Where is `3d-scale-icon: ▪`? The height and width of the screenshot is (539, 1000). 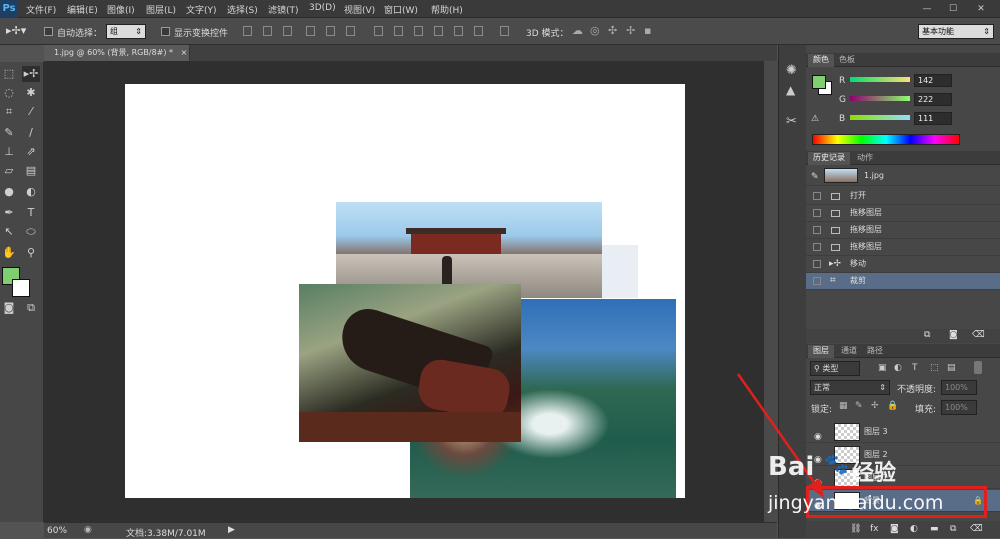
3d-scale-icon: ▪ is located at coordinates (647, 30).